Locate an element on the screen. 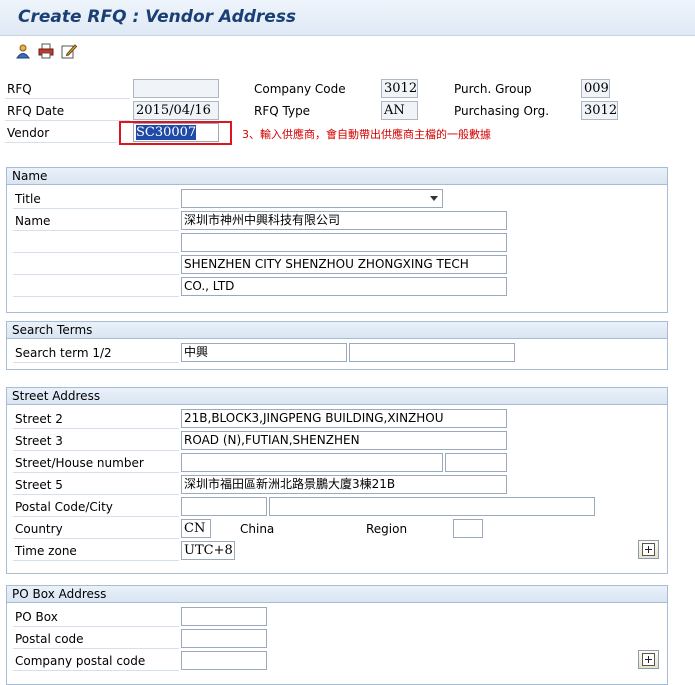 The height and width of the screenshot is (685, 695). rfq-type-label: RFQ Type is located at coordinates (282, 111).